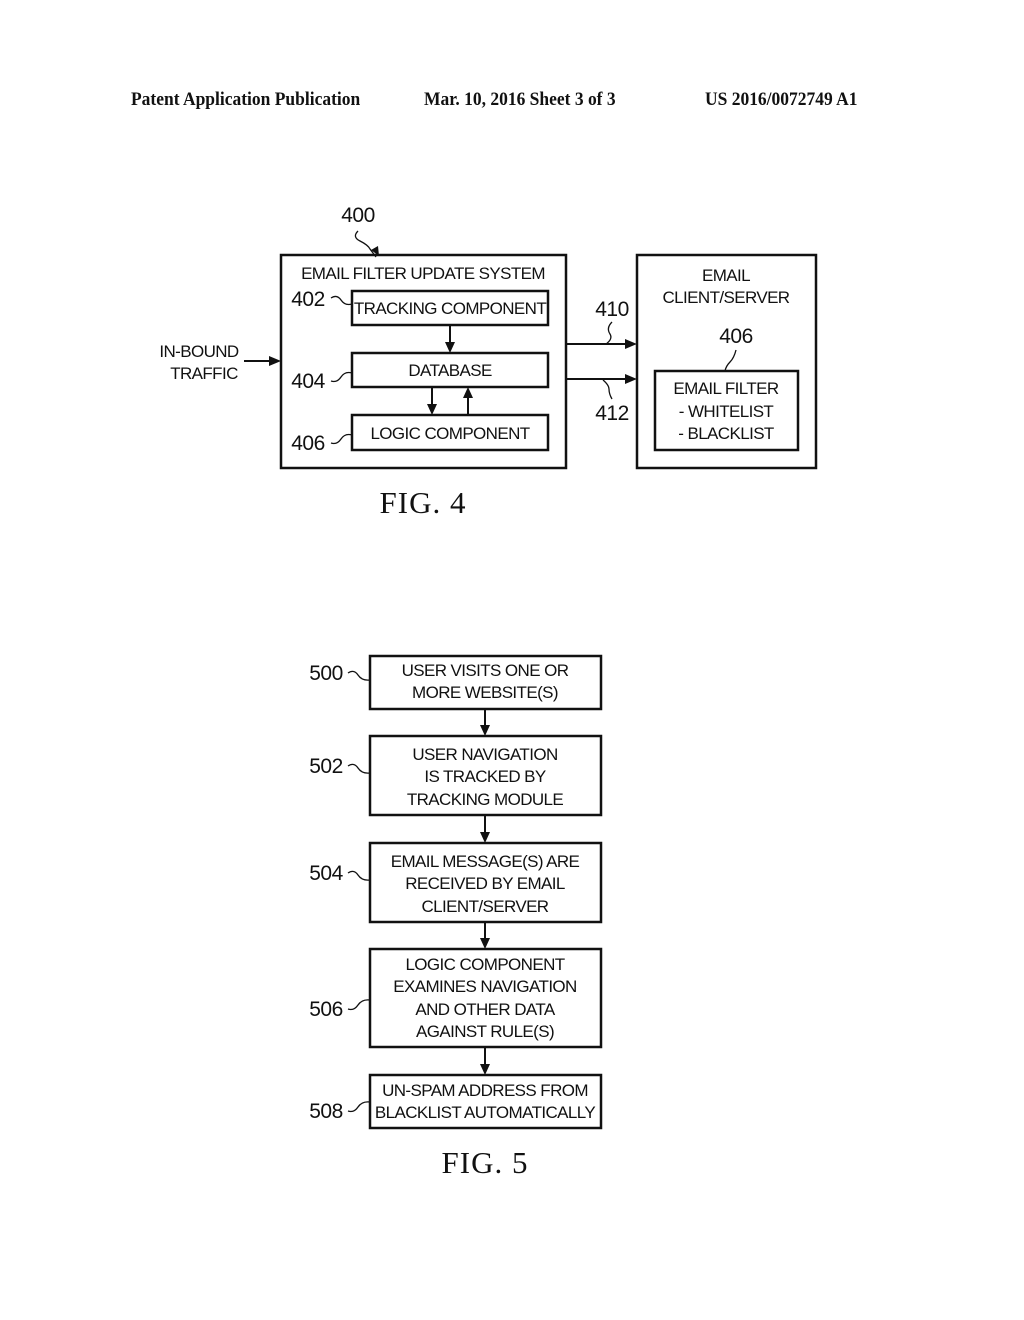 The width and height of the screenshot is (1024, 1320). Describe the element at coordinates (199, 351) in the screenshot. I see `inbound-label-line1: IN-BOUND` at that location.